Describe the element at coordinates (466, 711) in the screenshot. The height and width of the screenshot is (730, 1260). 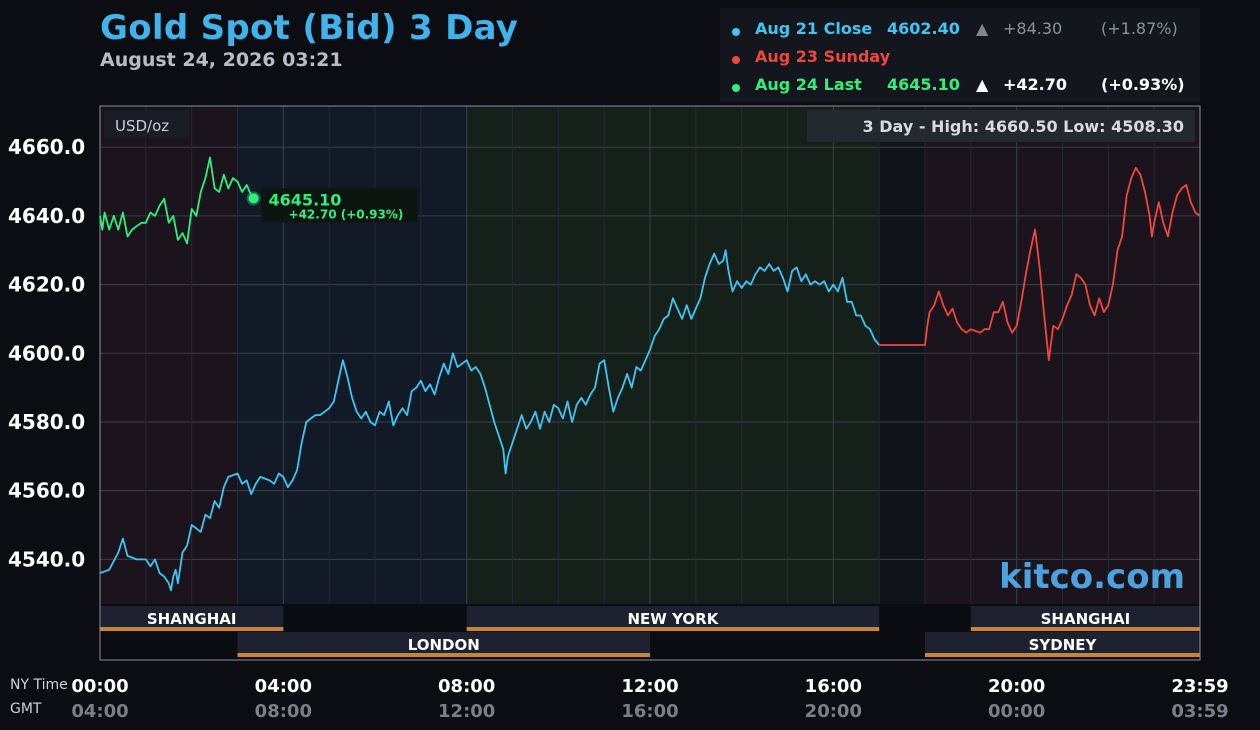
I see `x-tick-label-gmt: 12:00` at that location.